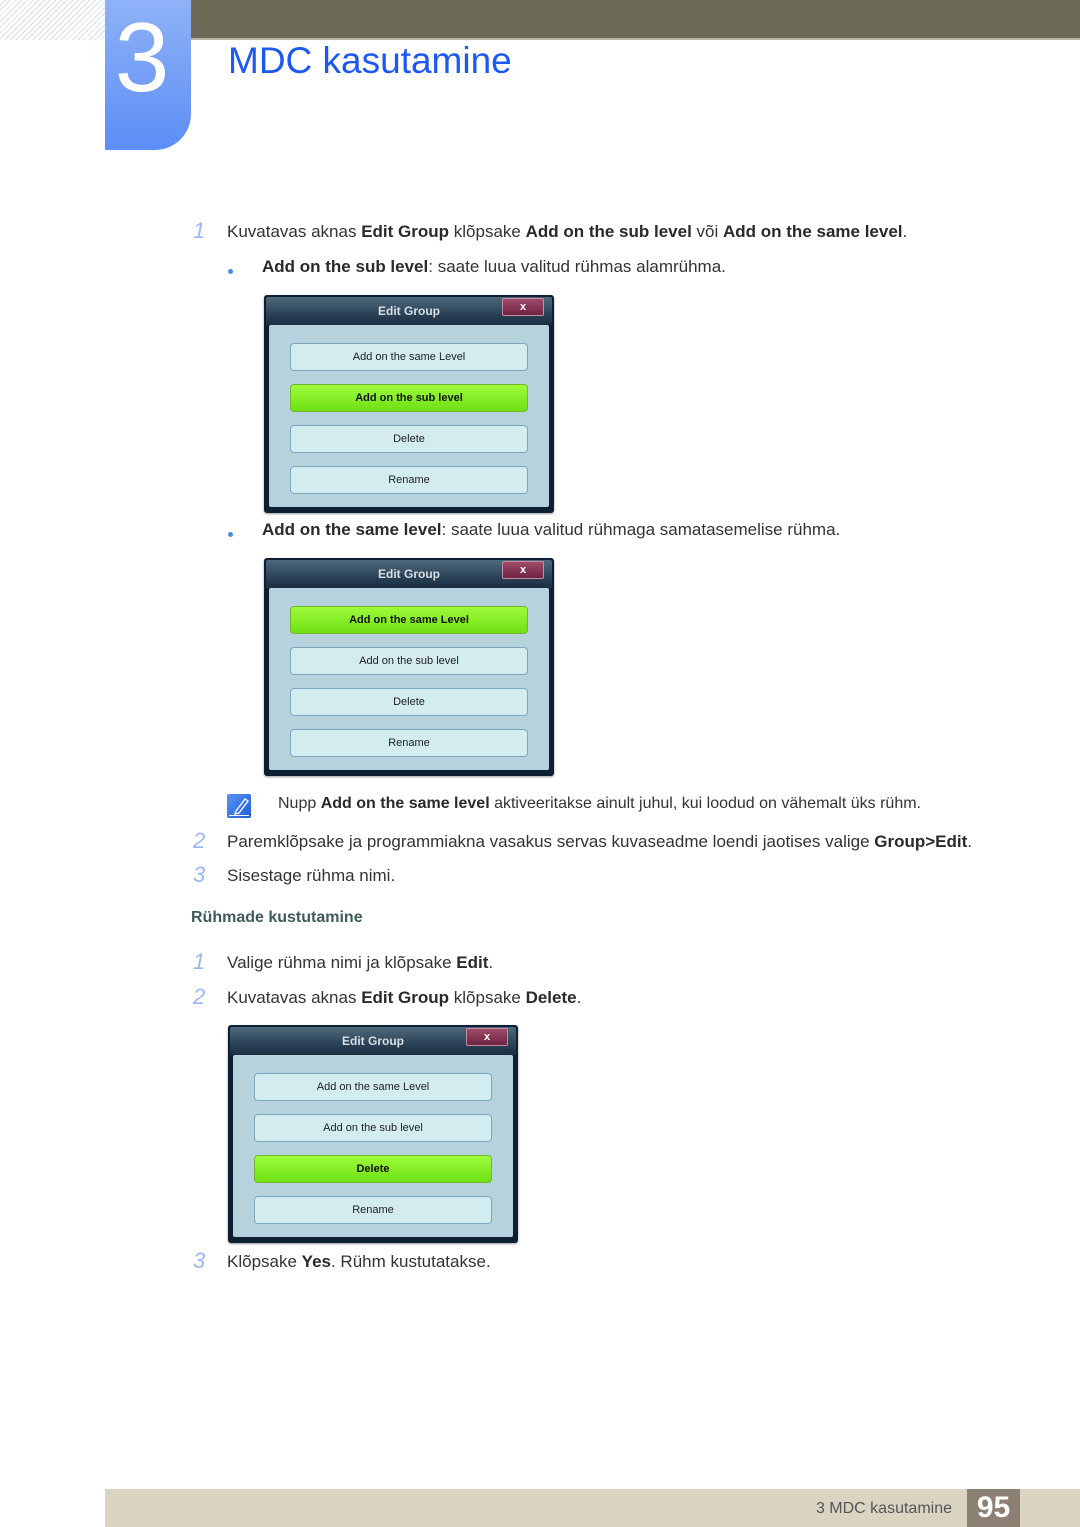  I want to click on decorative-hatch, so click(52, 20).